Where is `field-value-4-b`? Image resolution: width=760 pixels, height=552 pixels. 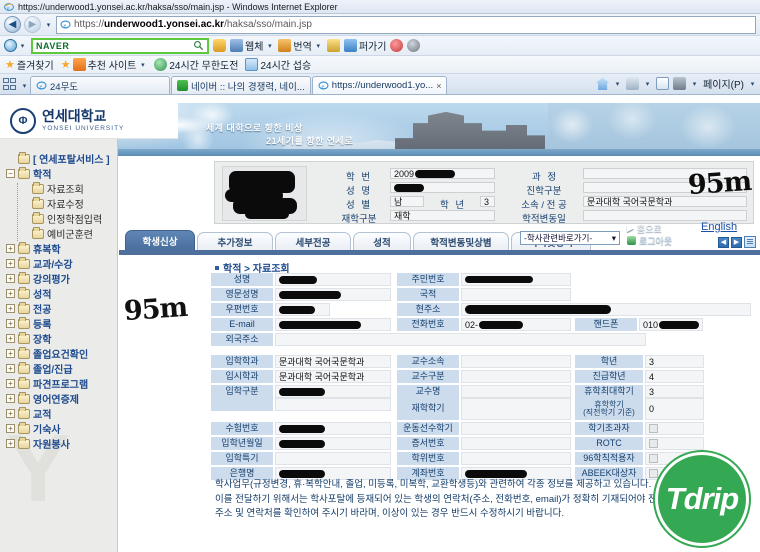
field-value-4-b is located at coordinates (516, 428).